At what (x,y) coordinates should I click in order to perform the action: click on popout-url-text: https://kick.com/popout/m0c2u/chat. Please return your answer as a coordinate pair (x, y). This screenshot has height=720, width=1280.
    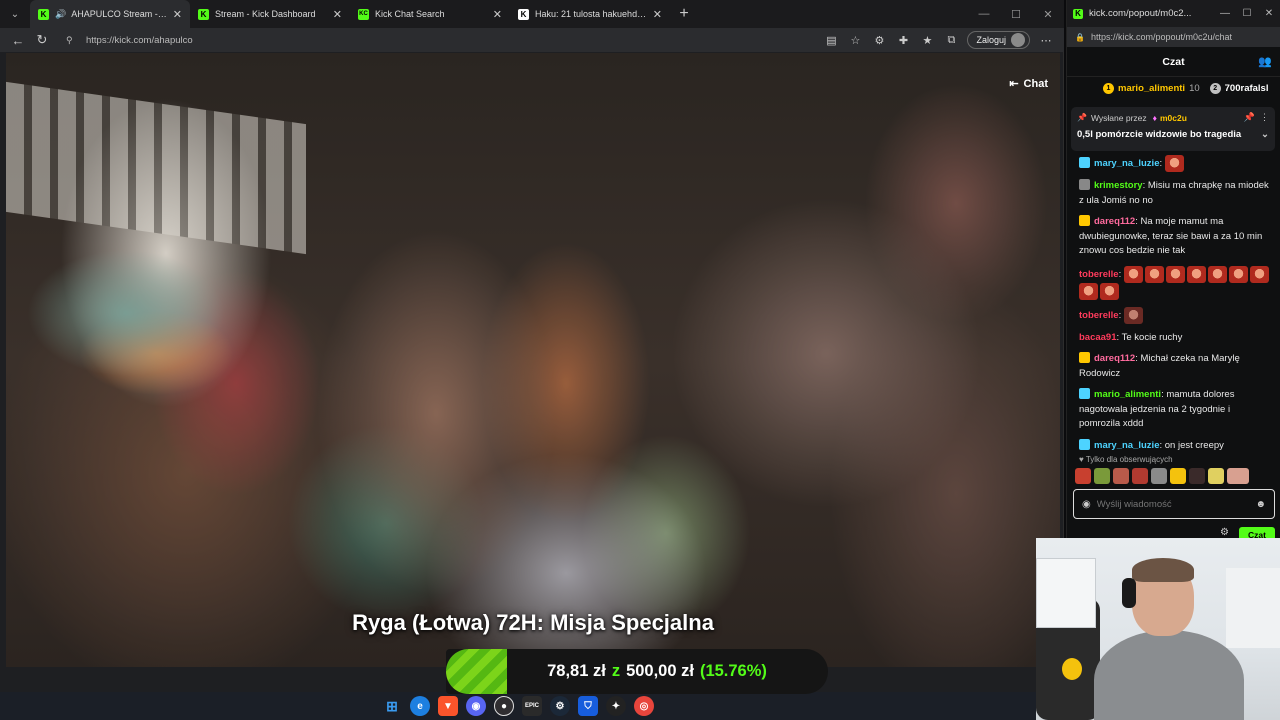
    Looking at the image, I should click on (1161, 37).